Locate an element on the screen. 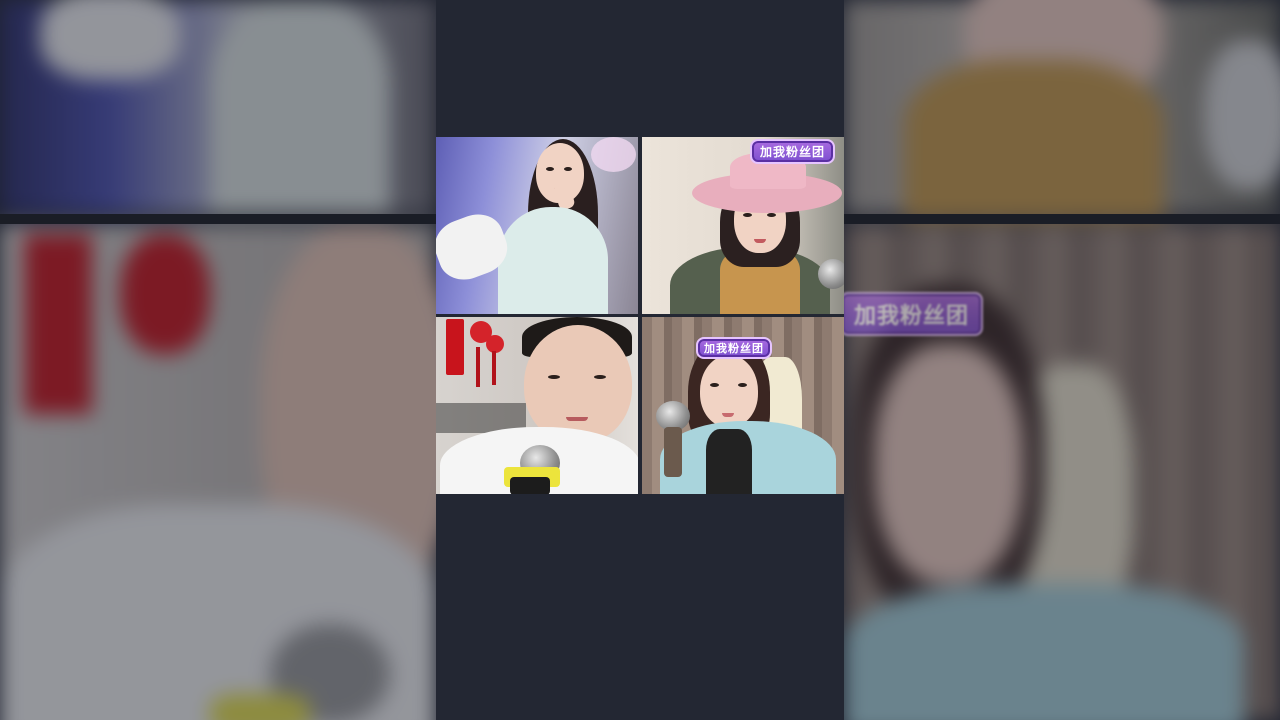 Image resolution: width=1280 pixels, height=720 pixels. streamer-1-figure is located at coordinates (537, 225).